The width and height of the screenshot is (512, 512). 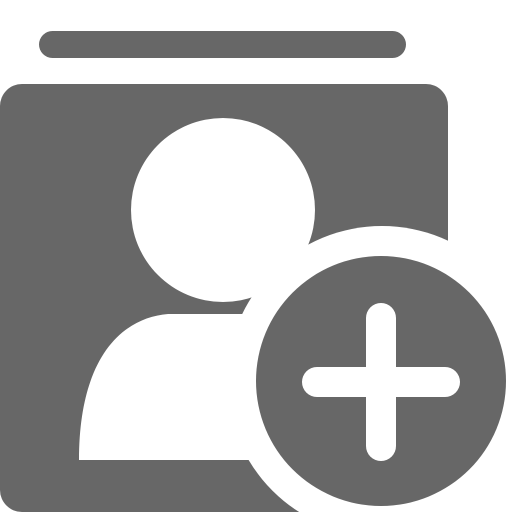 I want to click on card-stack-bar-icon, so click(x=222, y=44).